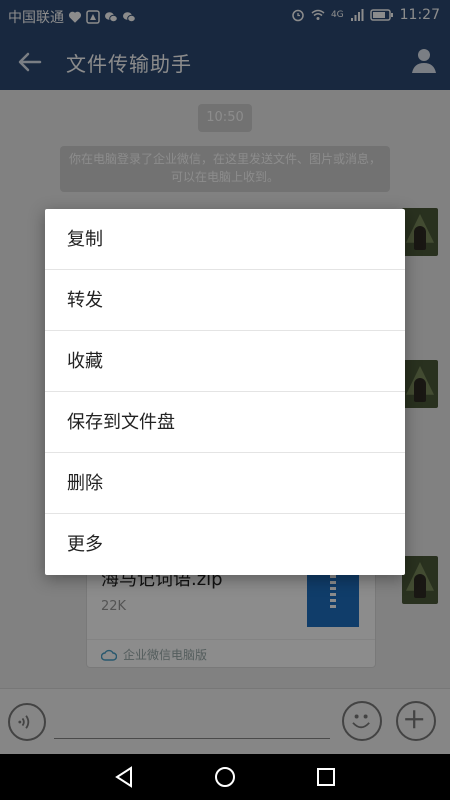 This screenshot has width=450, height=800. What do you see at coordinates (225, 239) in the screenshot?
I see `menu-item-copy: 复制` at bounding box center [225, 239].